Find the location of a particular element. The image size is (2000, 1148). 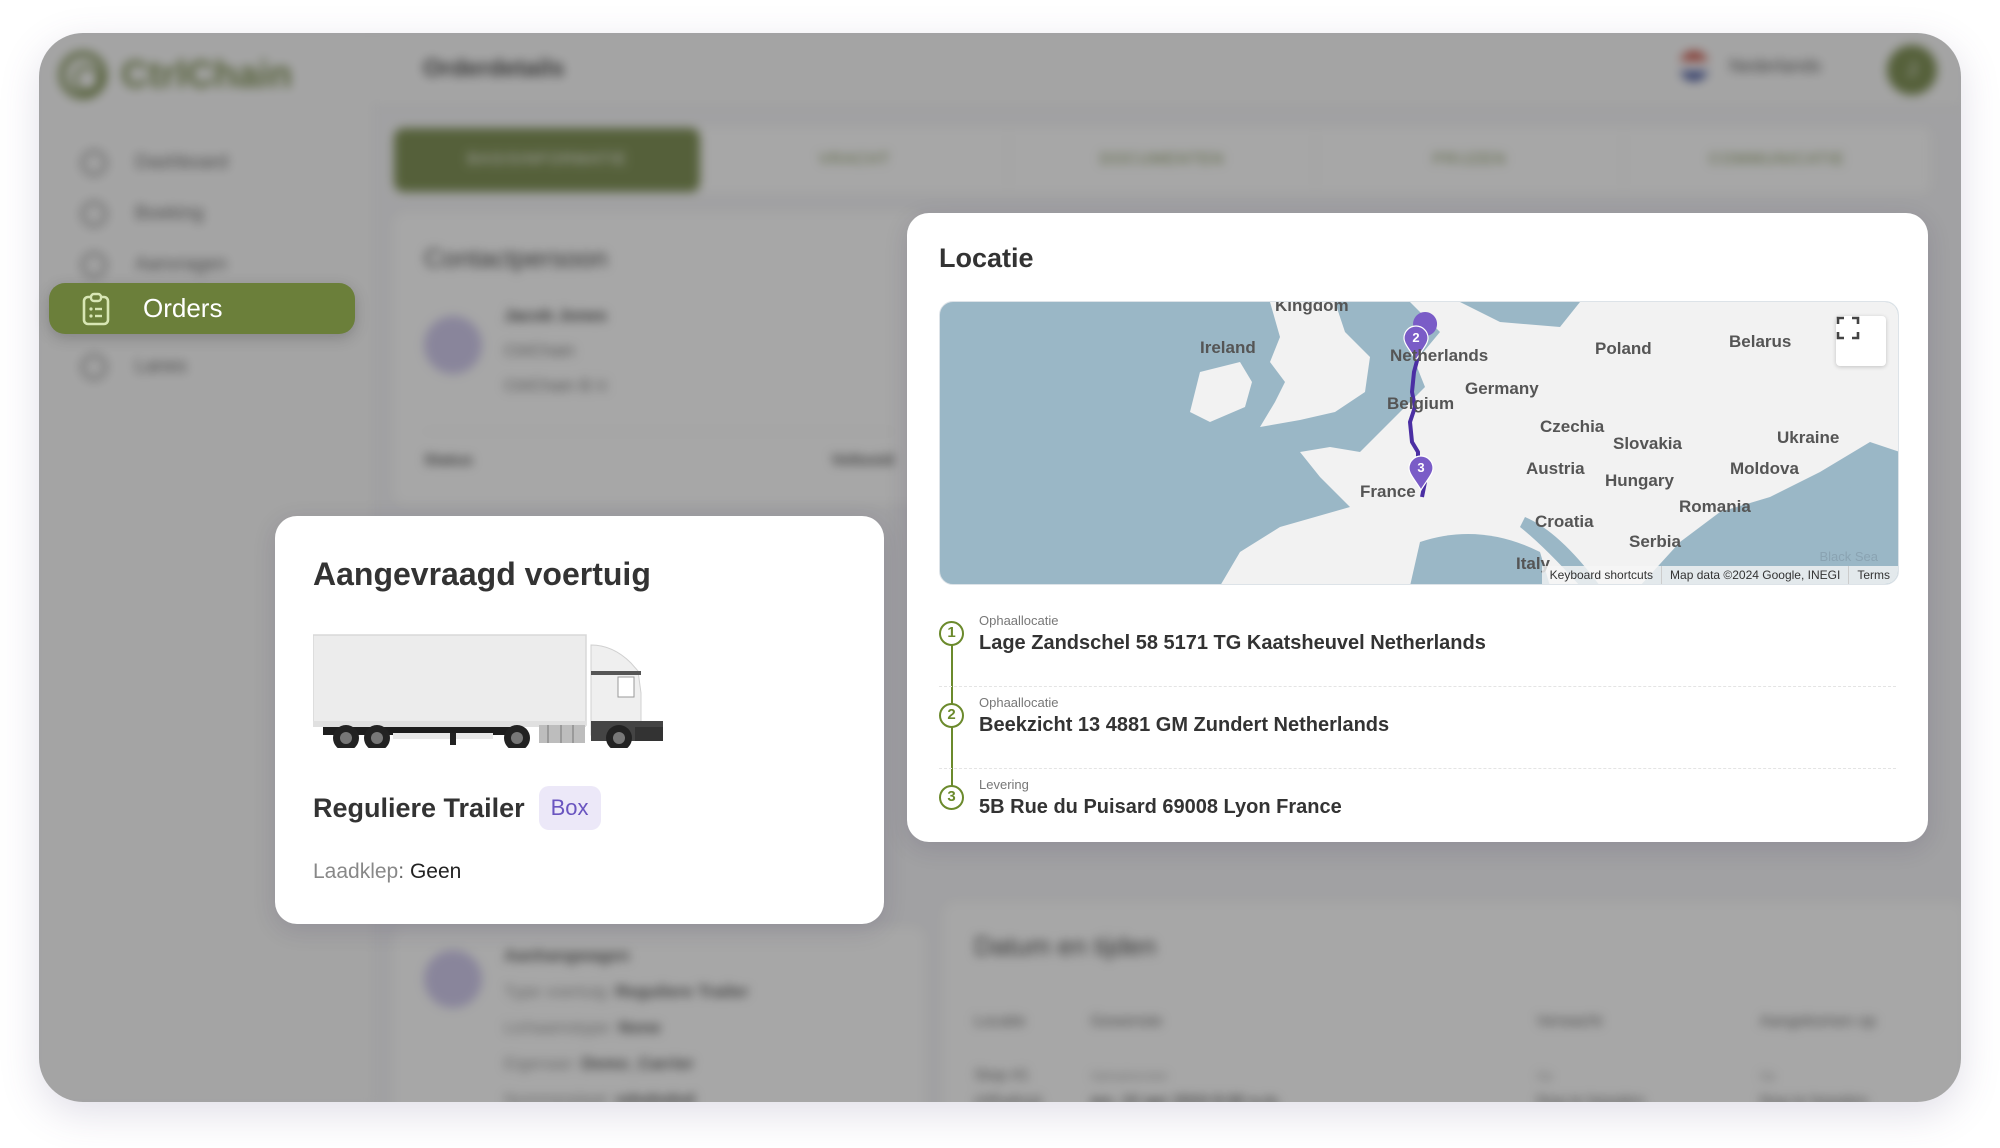

cell-desired: Ophaalvenster wo, 10 apr 2024 8:00 a.m. is located at coordinates (1313, 1082).